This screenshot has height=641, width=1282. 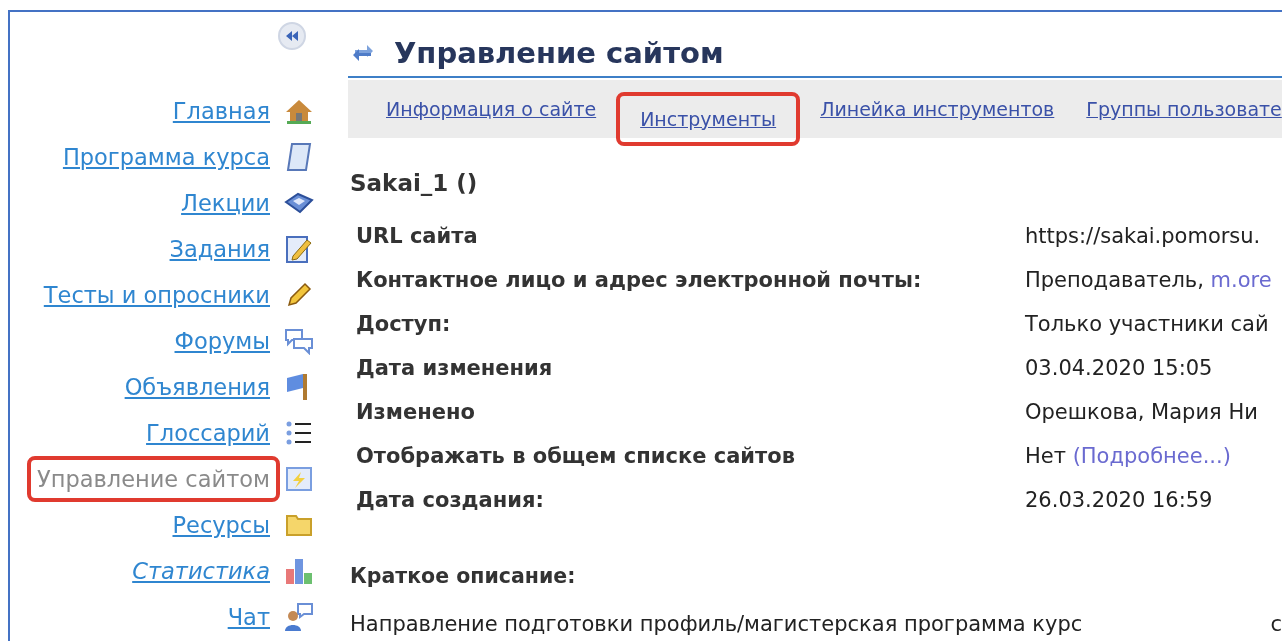 I want to click on field-label: Доступ:, so click(x=404, y=324).